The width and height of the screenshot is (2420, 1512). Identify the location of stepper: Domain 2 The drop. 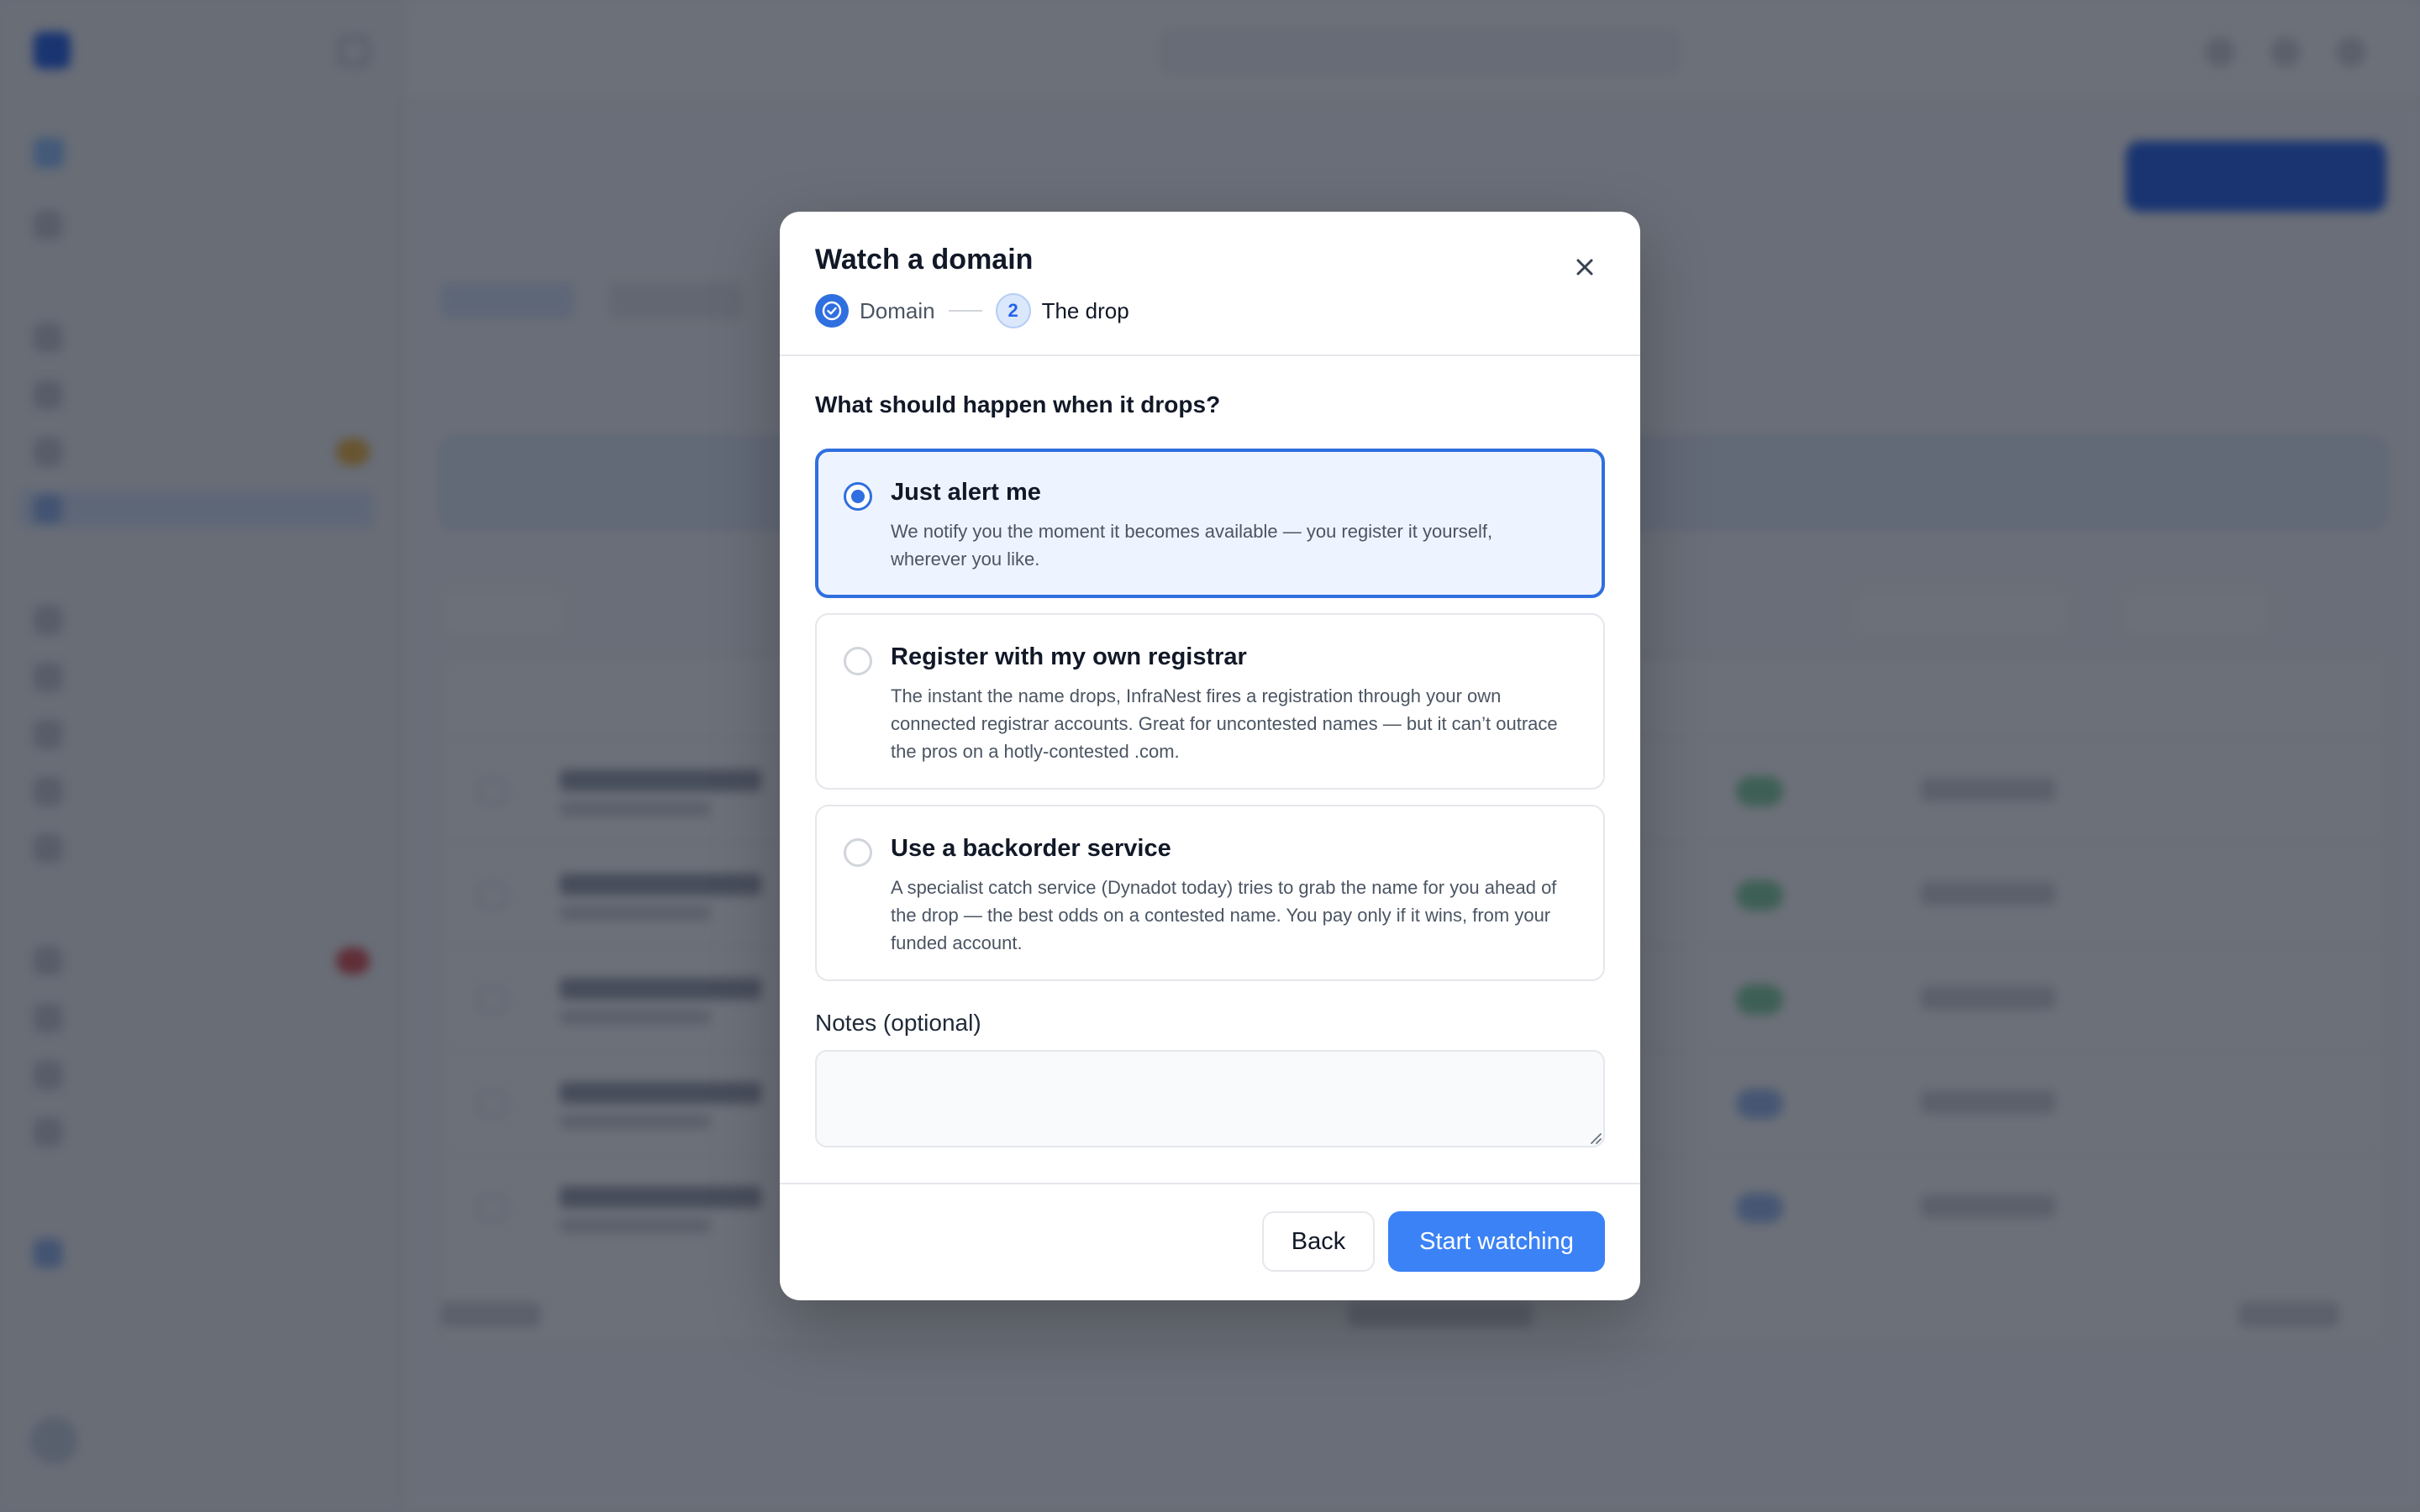
(972, 310).